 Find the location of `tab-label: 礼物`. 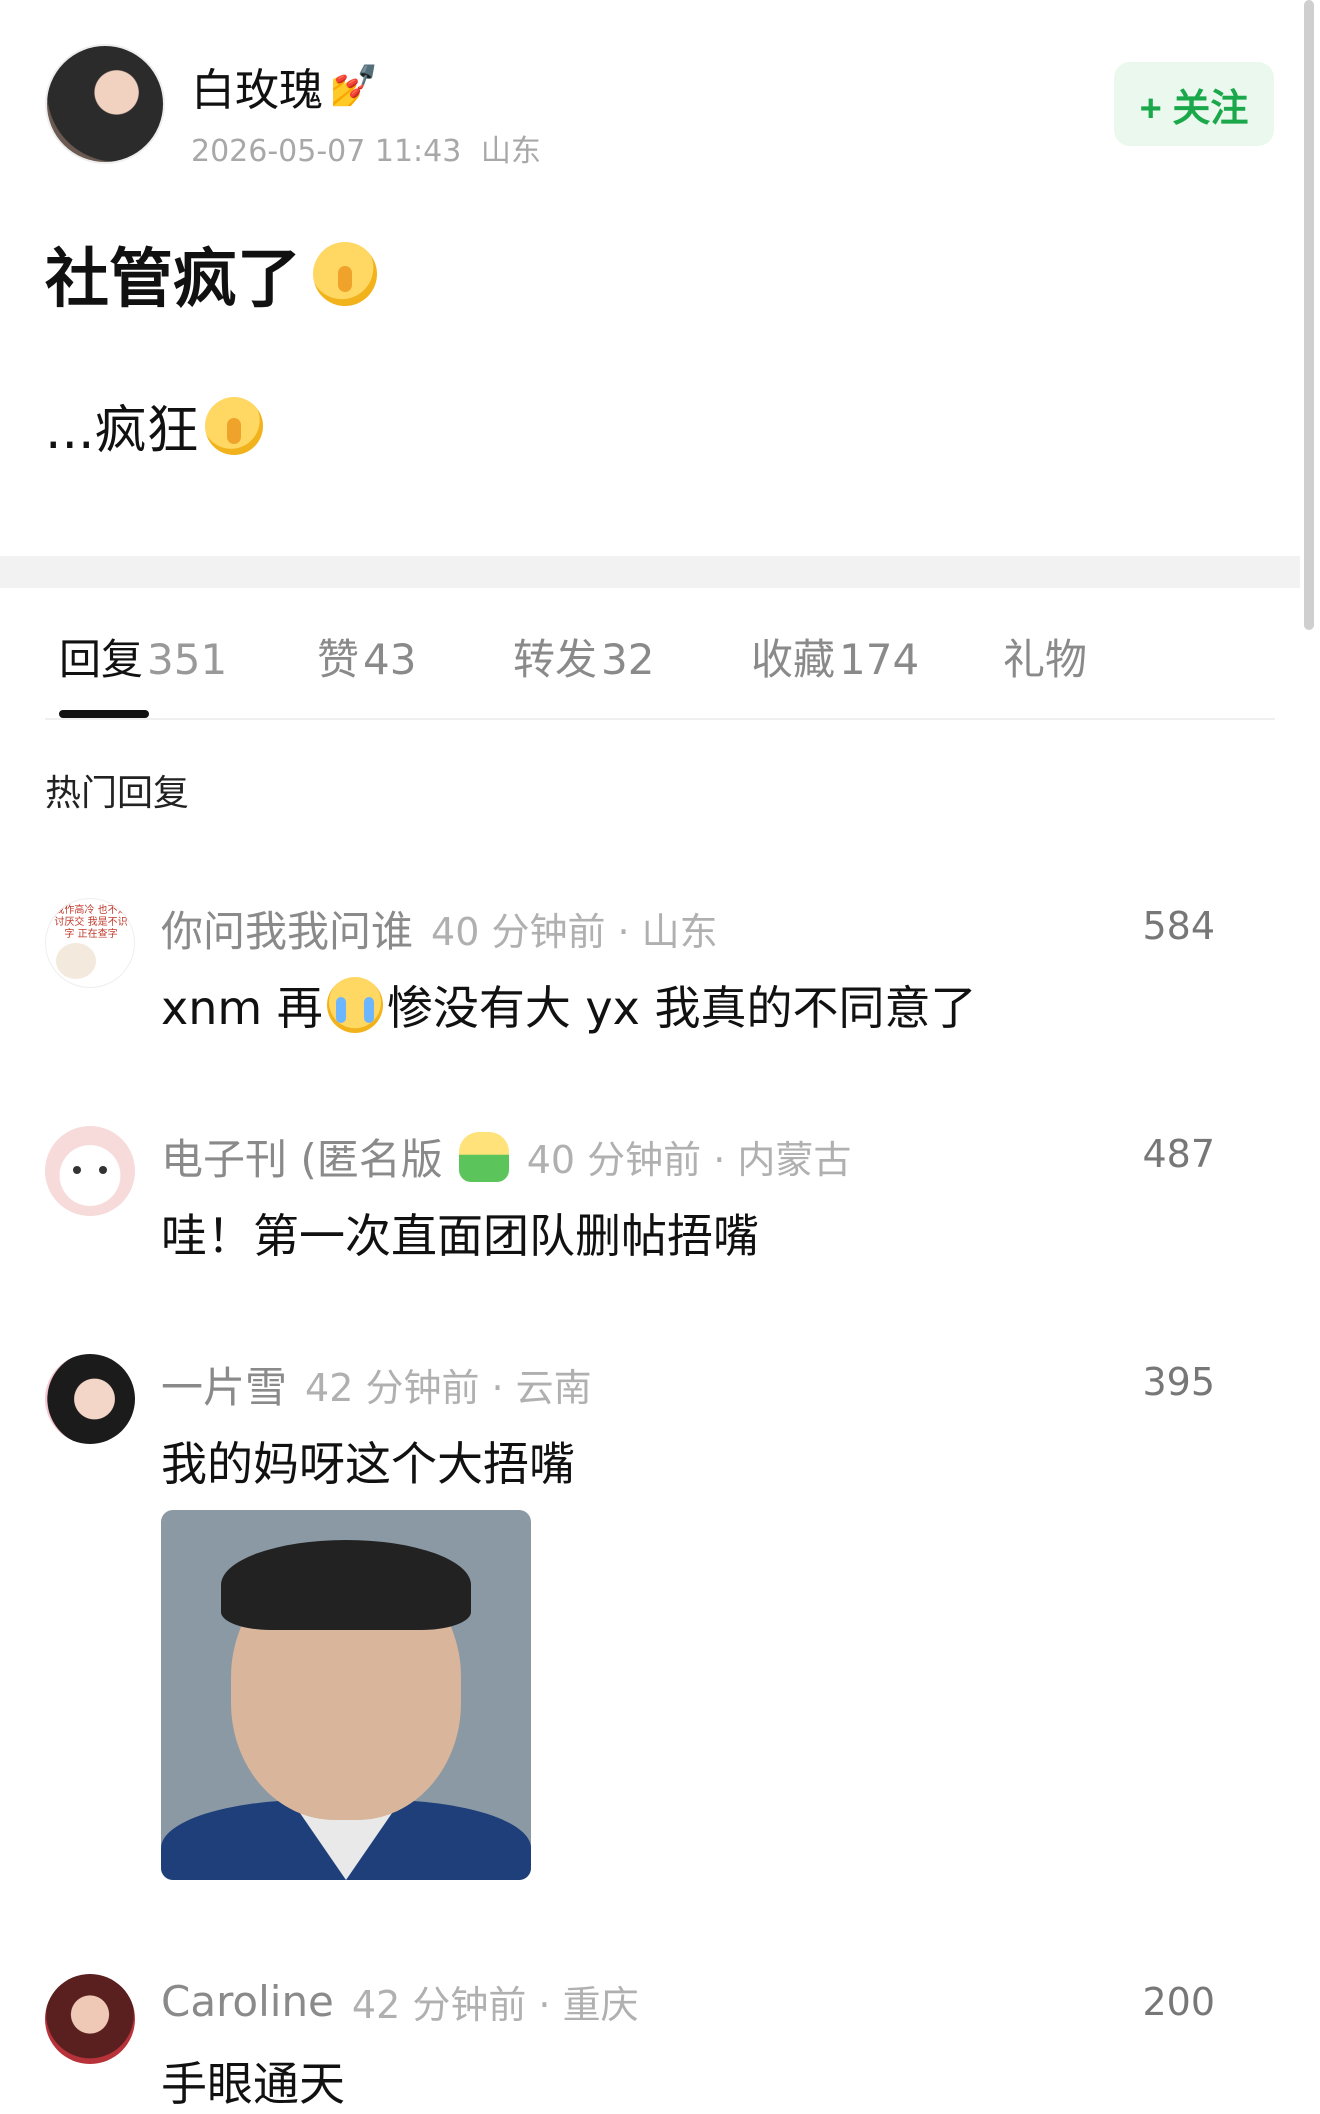

tab-label: 礼物 is located at coordinates (1045, 659).